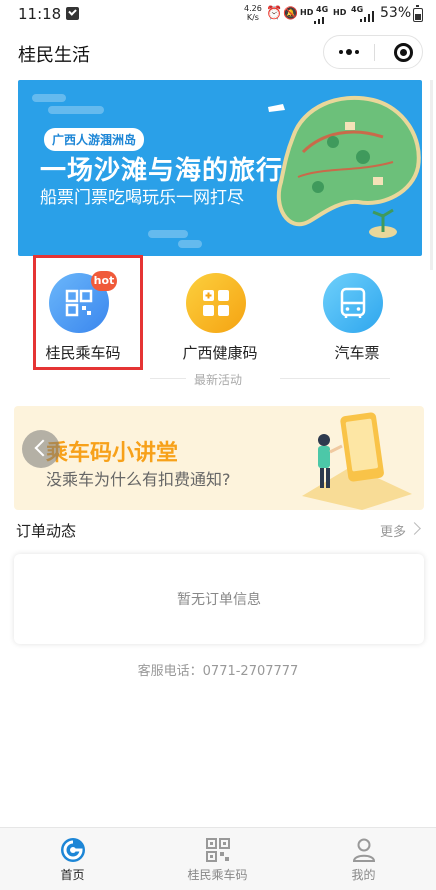  Describe the element at coordinates (349, 52) in the screenshot. I see `more-options-button` at that location.